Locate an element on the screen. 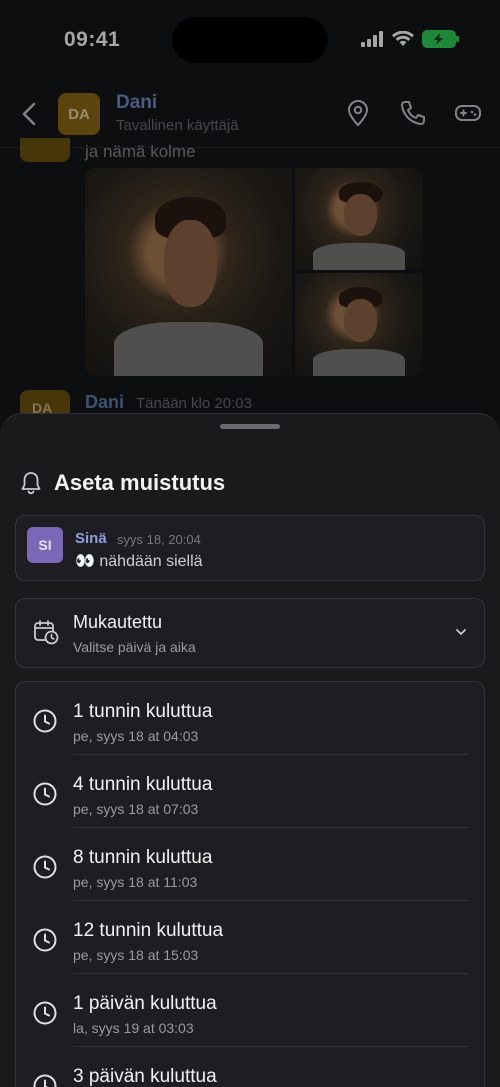 The image size is (500, 1087). option-time: la, syys 19 at 03:03 is located at coordinates (133, 1028).